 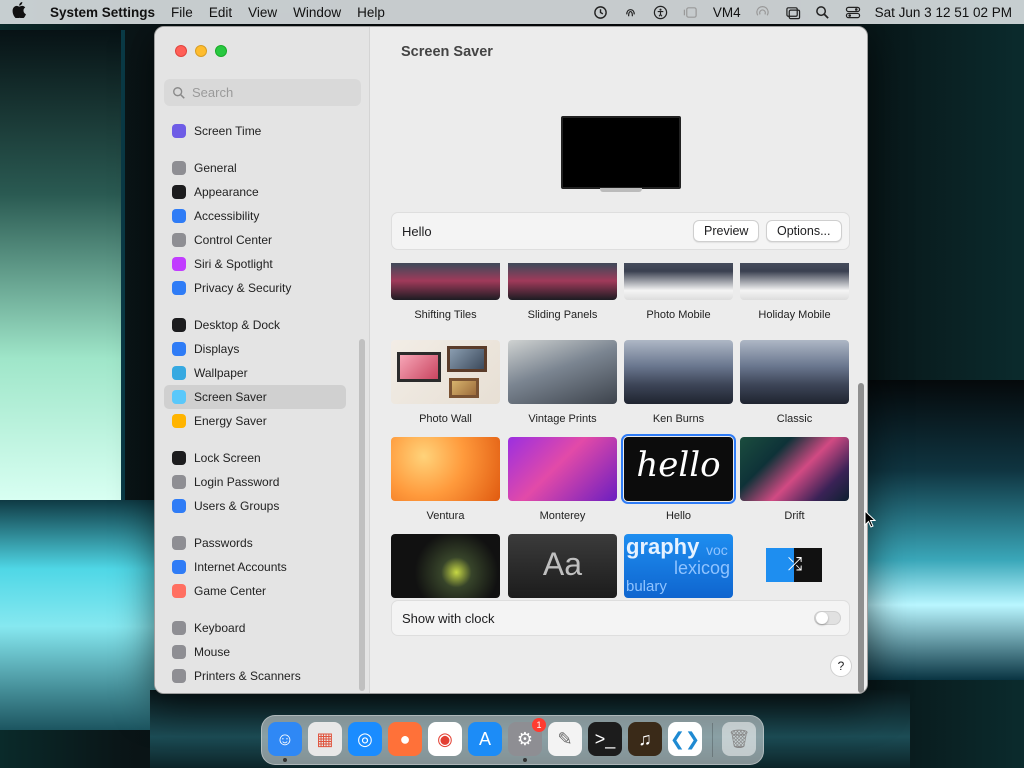 I want to click on sidebar-item-desktop-dock: Desktop & Dock, so click(x=255, y=325).